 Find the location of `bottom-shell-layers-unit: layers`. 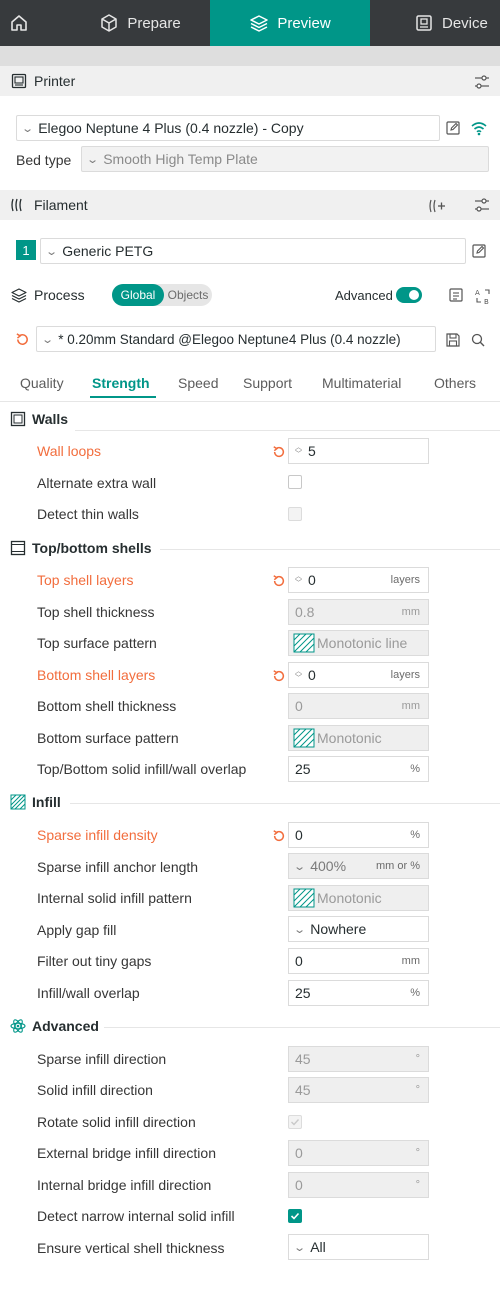

bottom-shell-layers-unit: layers is located at coordinates (405, 675).